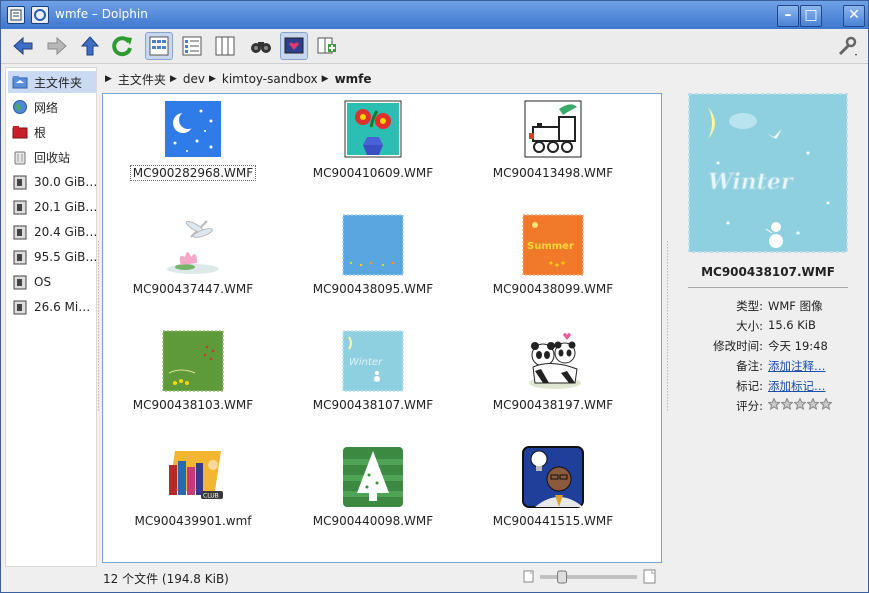 The image size is (869, 593). Describe the element at coordinates (20, 82) in the screenshot. I see `home-folder-icon` at that location.